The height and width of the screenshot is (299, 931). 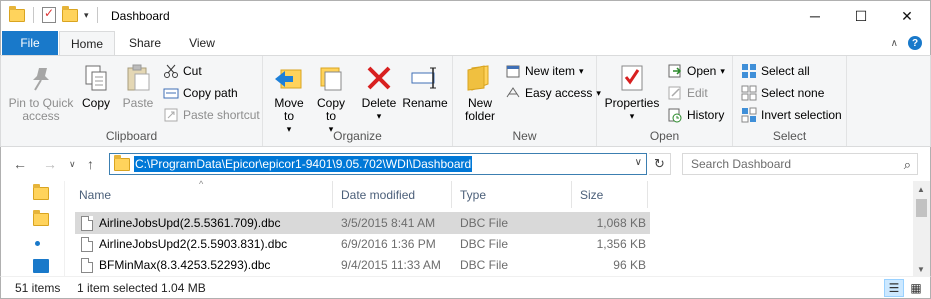 What do you see at coordinates (50, 164) in the screenshot?
I see `forward-arrow-icon: →` at bounding box center [50, 164].